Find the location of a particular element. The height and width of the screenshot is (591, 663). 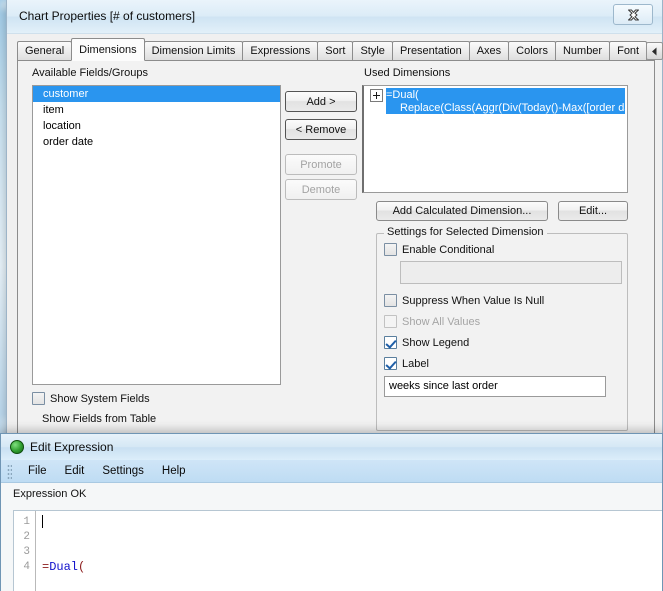

enable-conditional-label: Enable Conditional is located at coordinates (448, 249).